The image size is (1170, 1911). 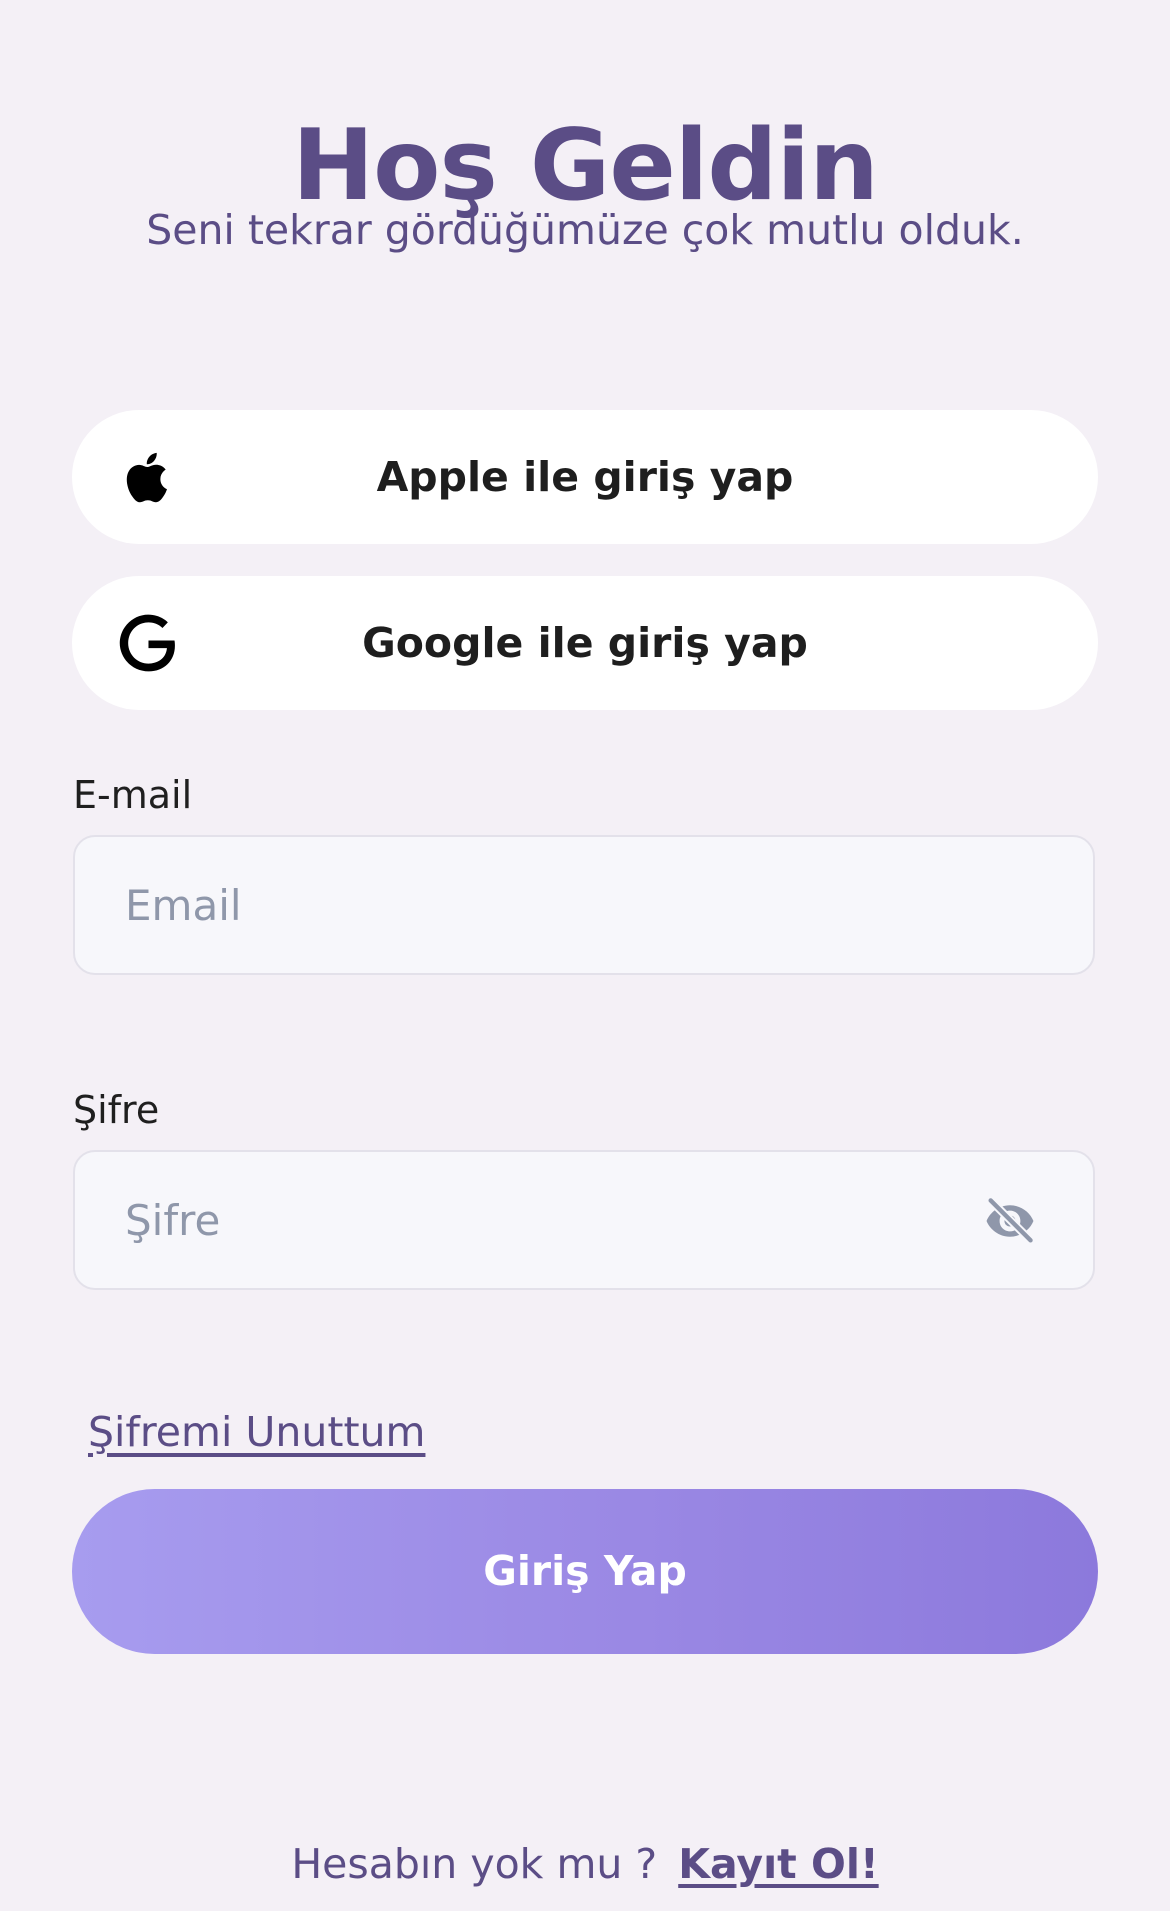 What do you see at coordinates (778, 1864) in the screenshot?
I see `signup-link: Kayıt Ol!` at bounding box center [778, 1864].